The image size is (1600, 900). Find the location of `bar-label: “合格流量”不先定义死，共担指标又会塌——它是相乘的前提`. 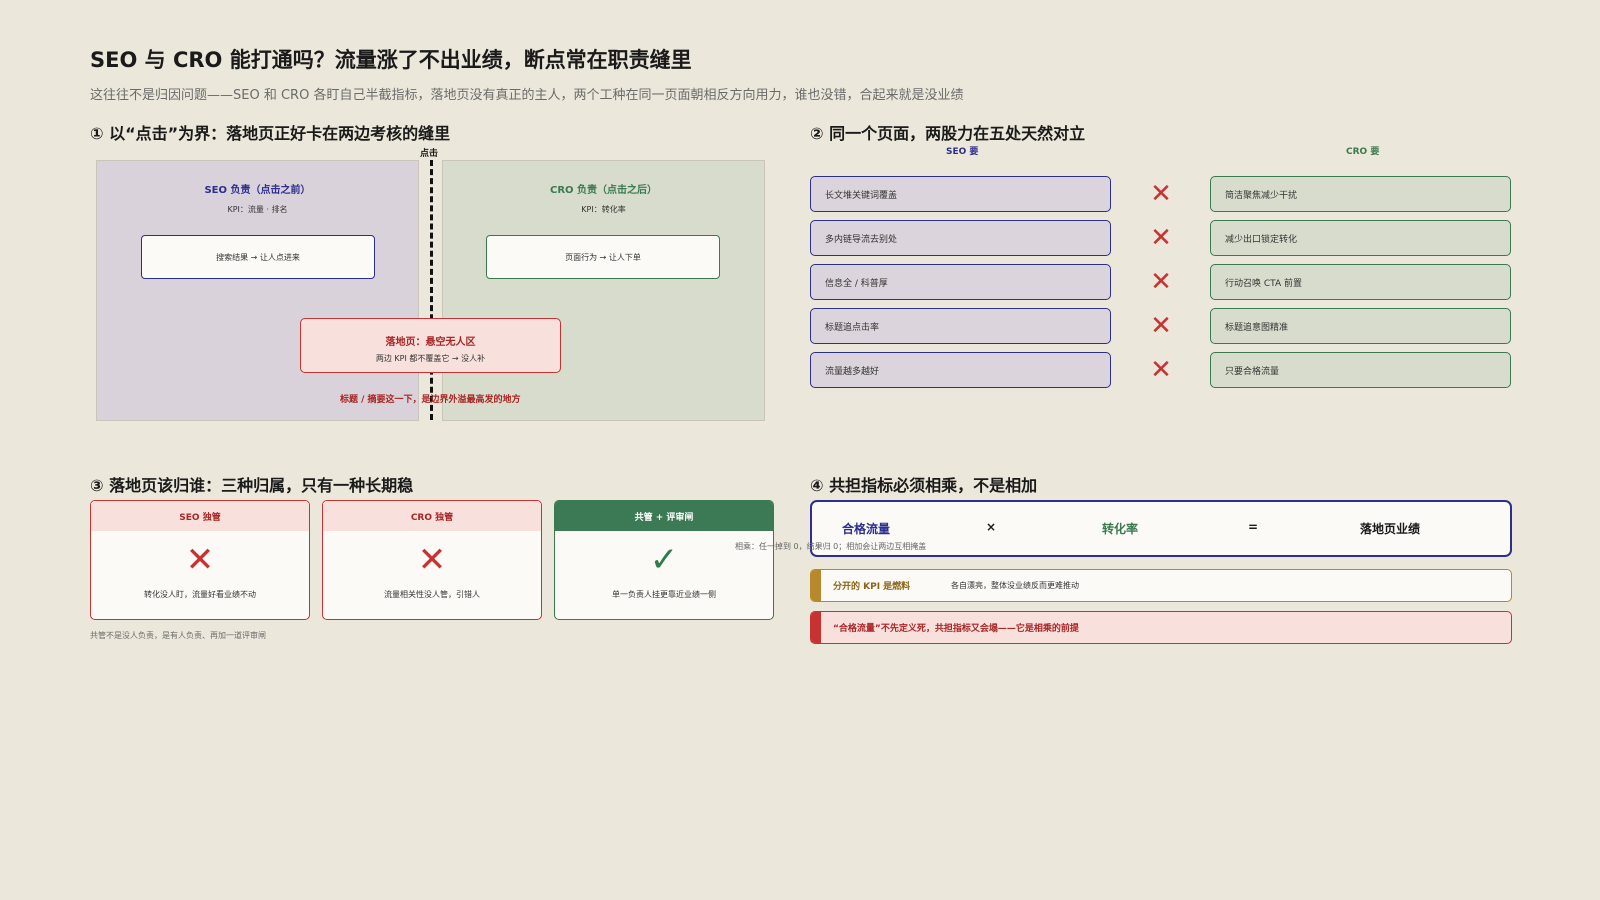

bar-label: “合格流量”不先定义死，共担指标又会塌——它是相乘的前提 is located at coordinates (956, 629).